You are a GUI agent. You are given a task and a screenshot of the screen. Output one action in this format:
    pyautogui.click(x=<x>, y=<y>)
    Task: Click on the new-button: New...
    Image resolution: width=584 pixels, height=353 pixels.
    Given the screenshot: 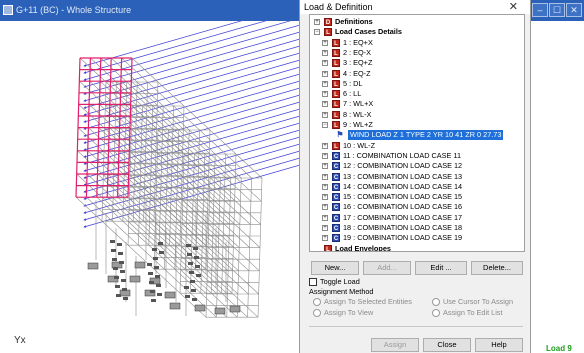 What is the action you would take?
    pyautogui.click(x=335, y=268)
    